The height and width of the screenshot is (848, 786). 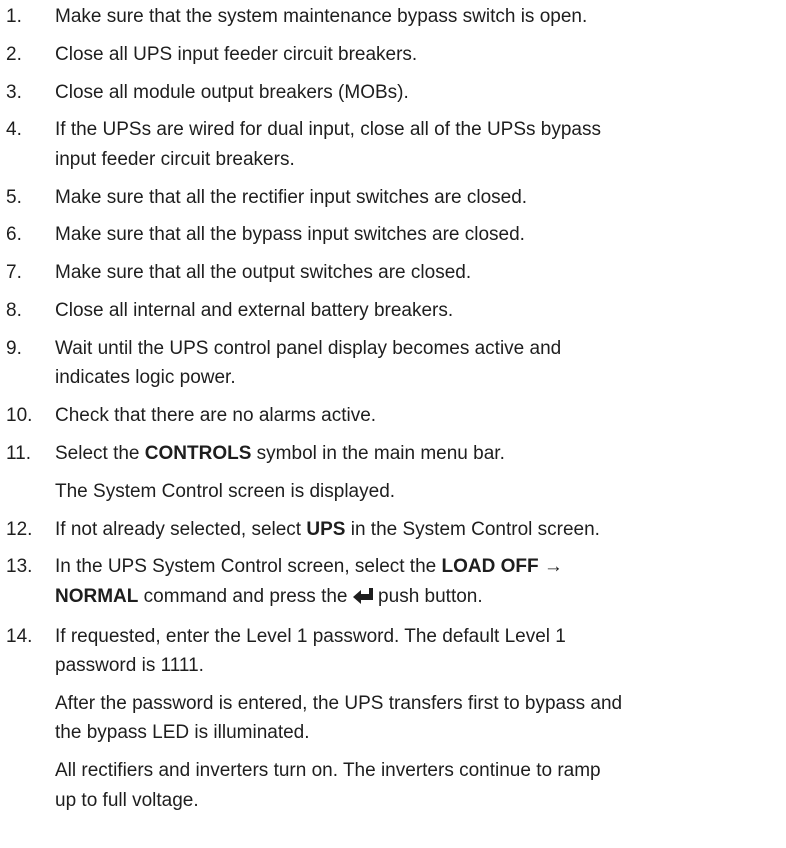 What do you see at coordinates (19, 453) in the screenshot?
I see `step-number: 11.` at bounding box center [19, 453].